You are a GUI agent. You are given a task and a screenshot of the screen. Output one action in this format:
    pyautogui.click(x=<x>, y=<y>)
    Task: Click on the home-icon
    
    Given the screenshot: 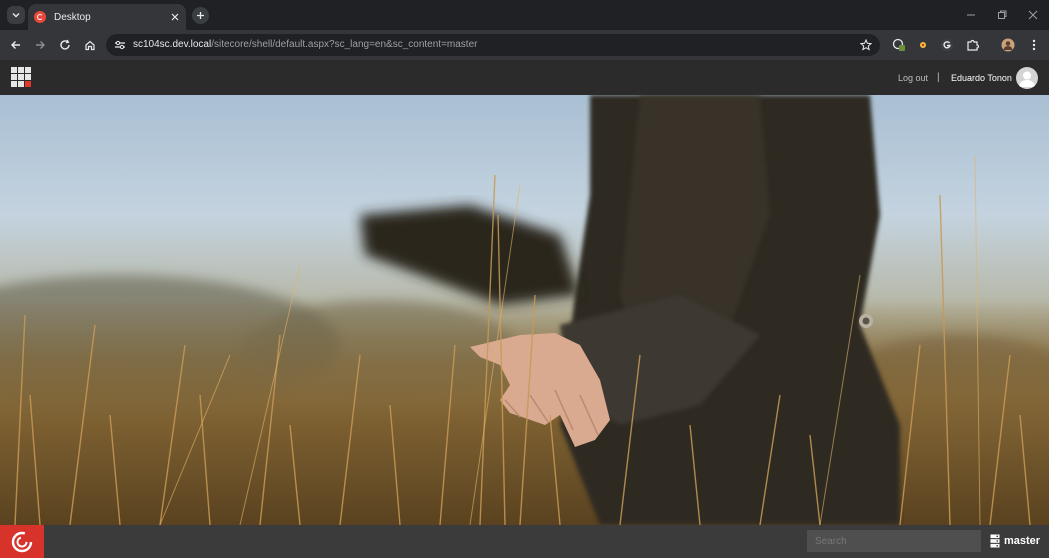 What is the action you would take?
    pyautogui.click(x=90, y=45)
    